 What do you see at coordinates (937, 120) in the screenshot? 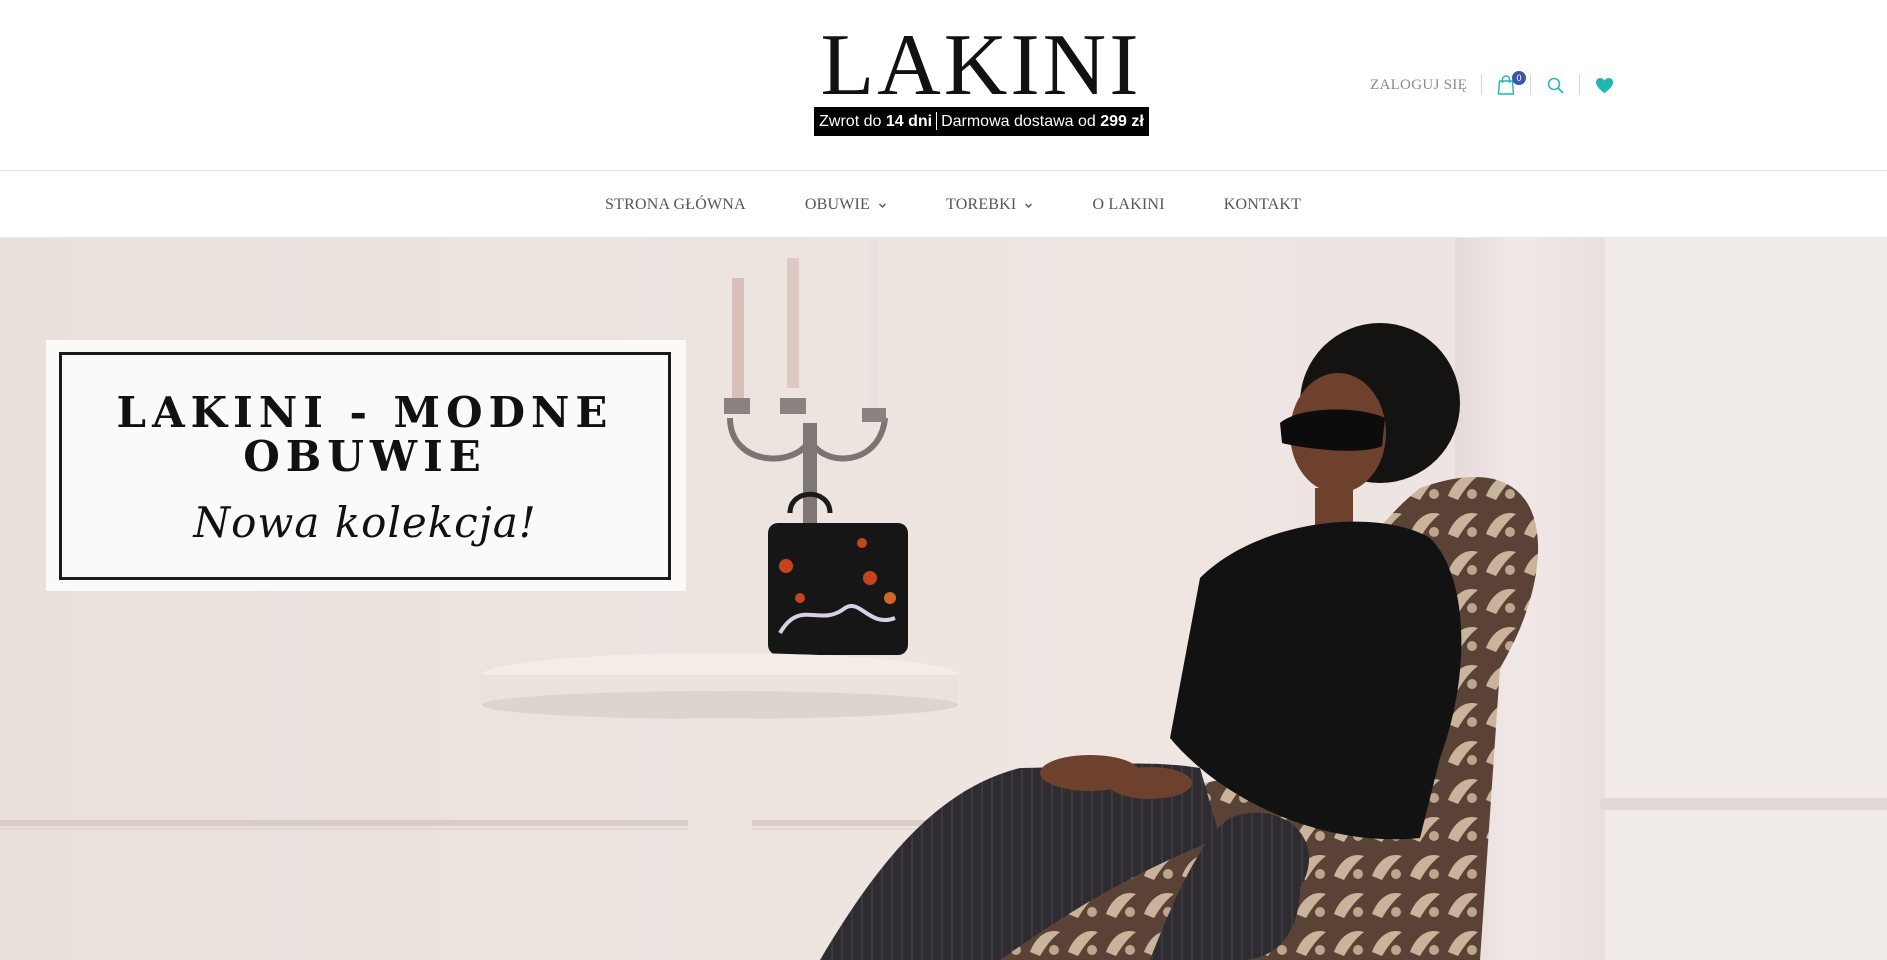
I see `promo-divider` at bounding box center [937, 120].